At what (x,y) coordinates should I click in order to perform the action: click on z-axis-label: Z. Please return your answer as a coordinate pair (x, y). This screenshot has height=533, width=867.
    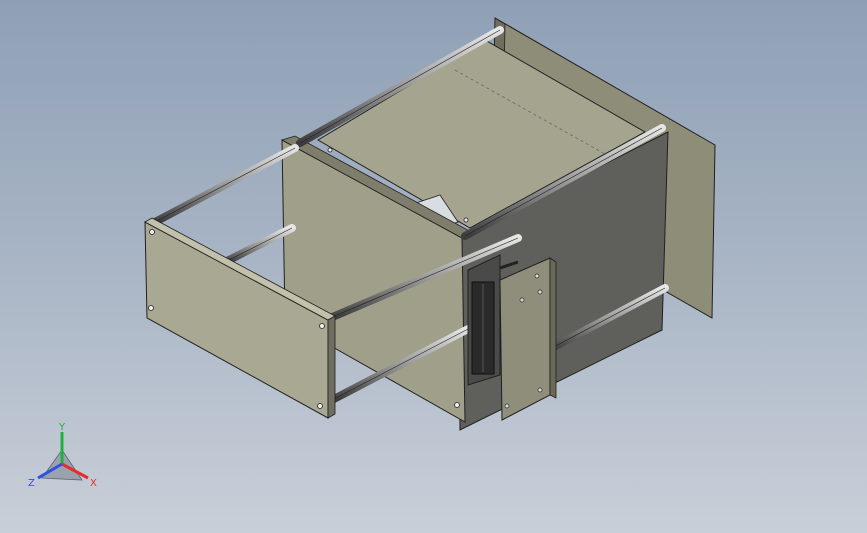
    Looking at the image, I should click on (31, 483).